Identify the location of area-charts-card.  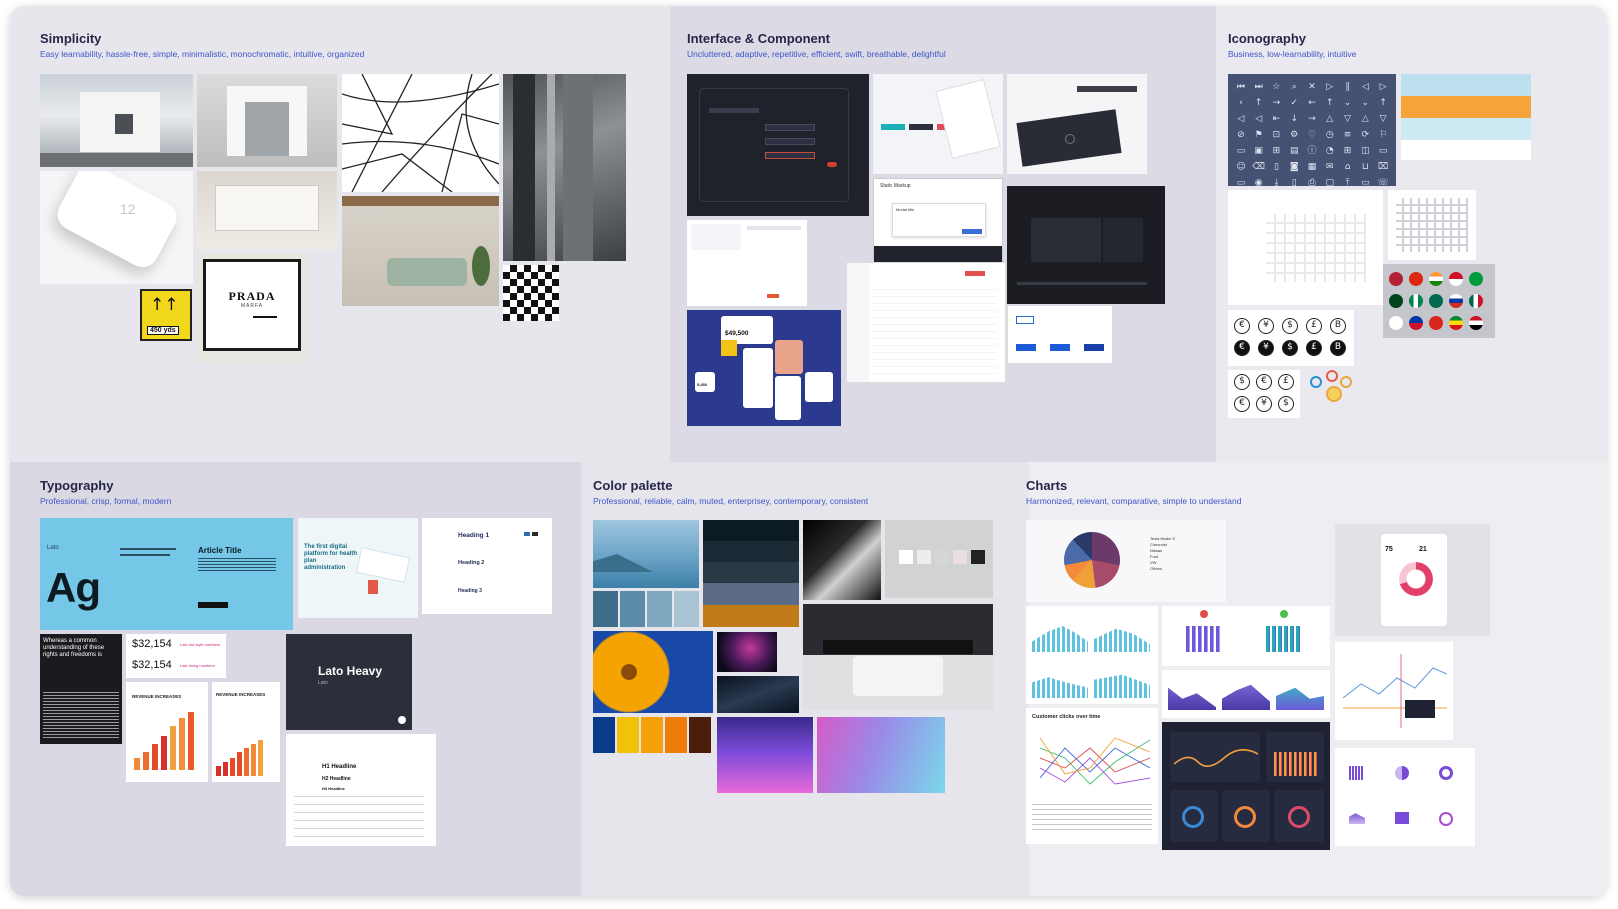
(1246, 694).